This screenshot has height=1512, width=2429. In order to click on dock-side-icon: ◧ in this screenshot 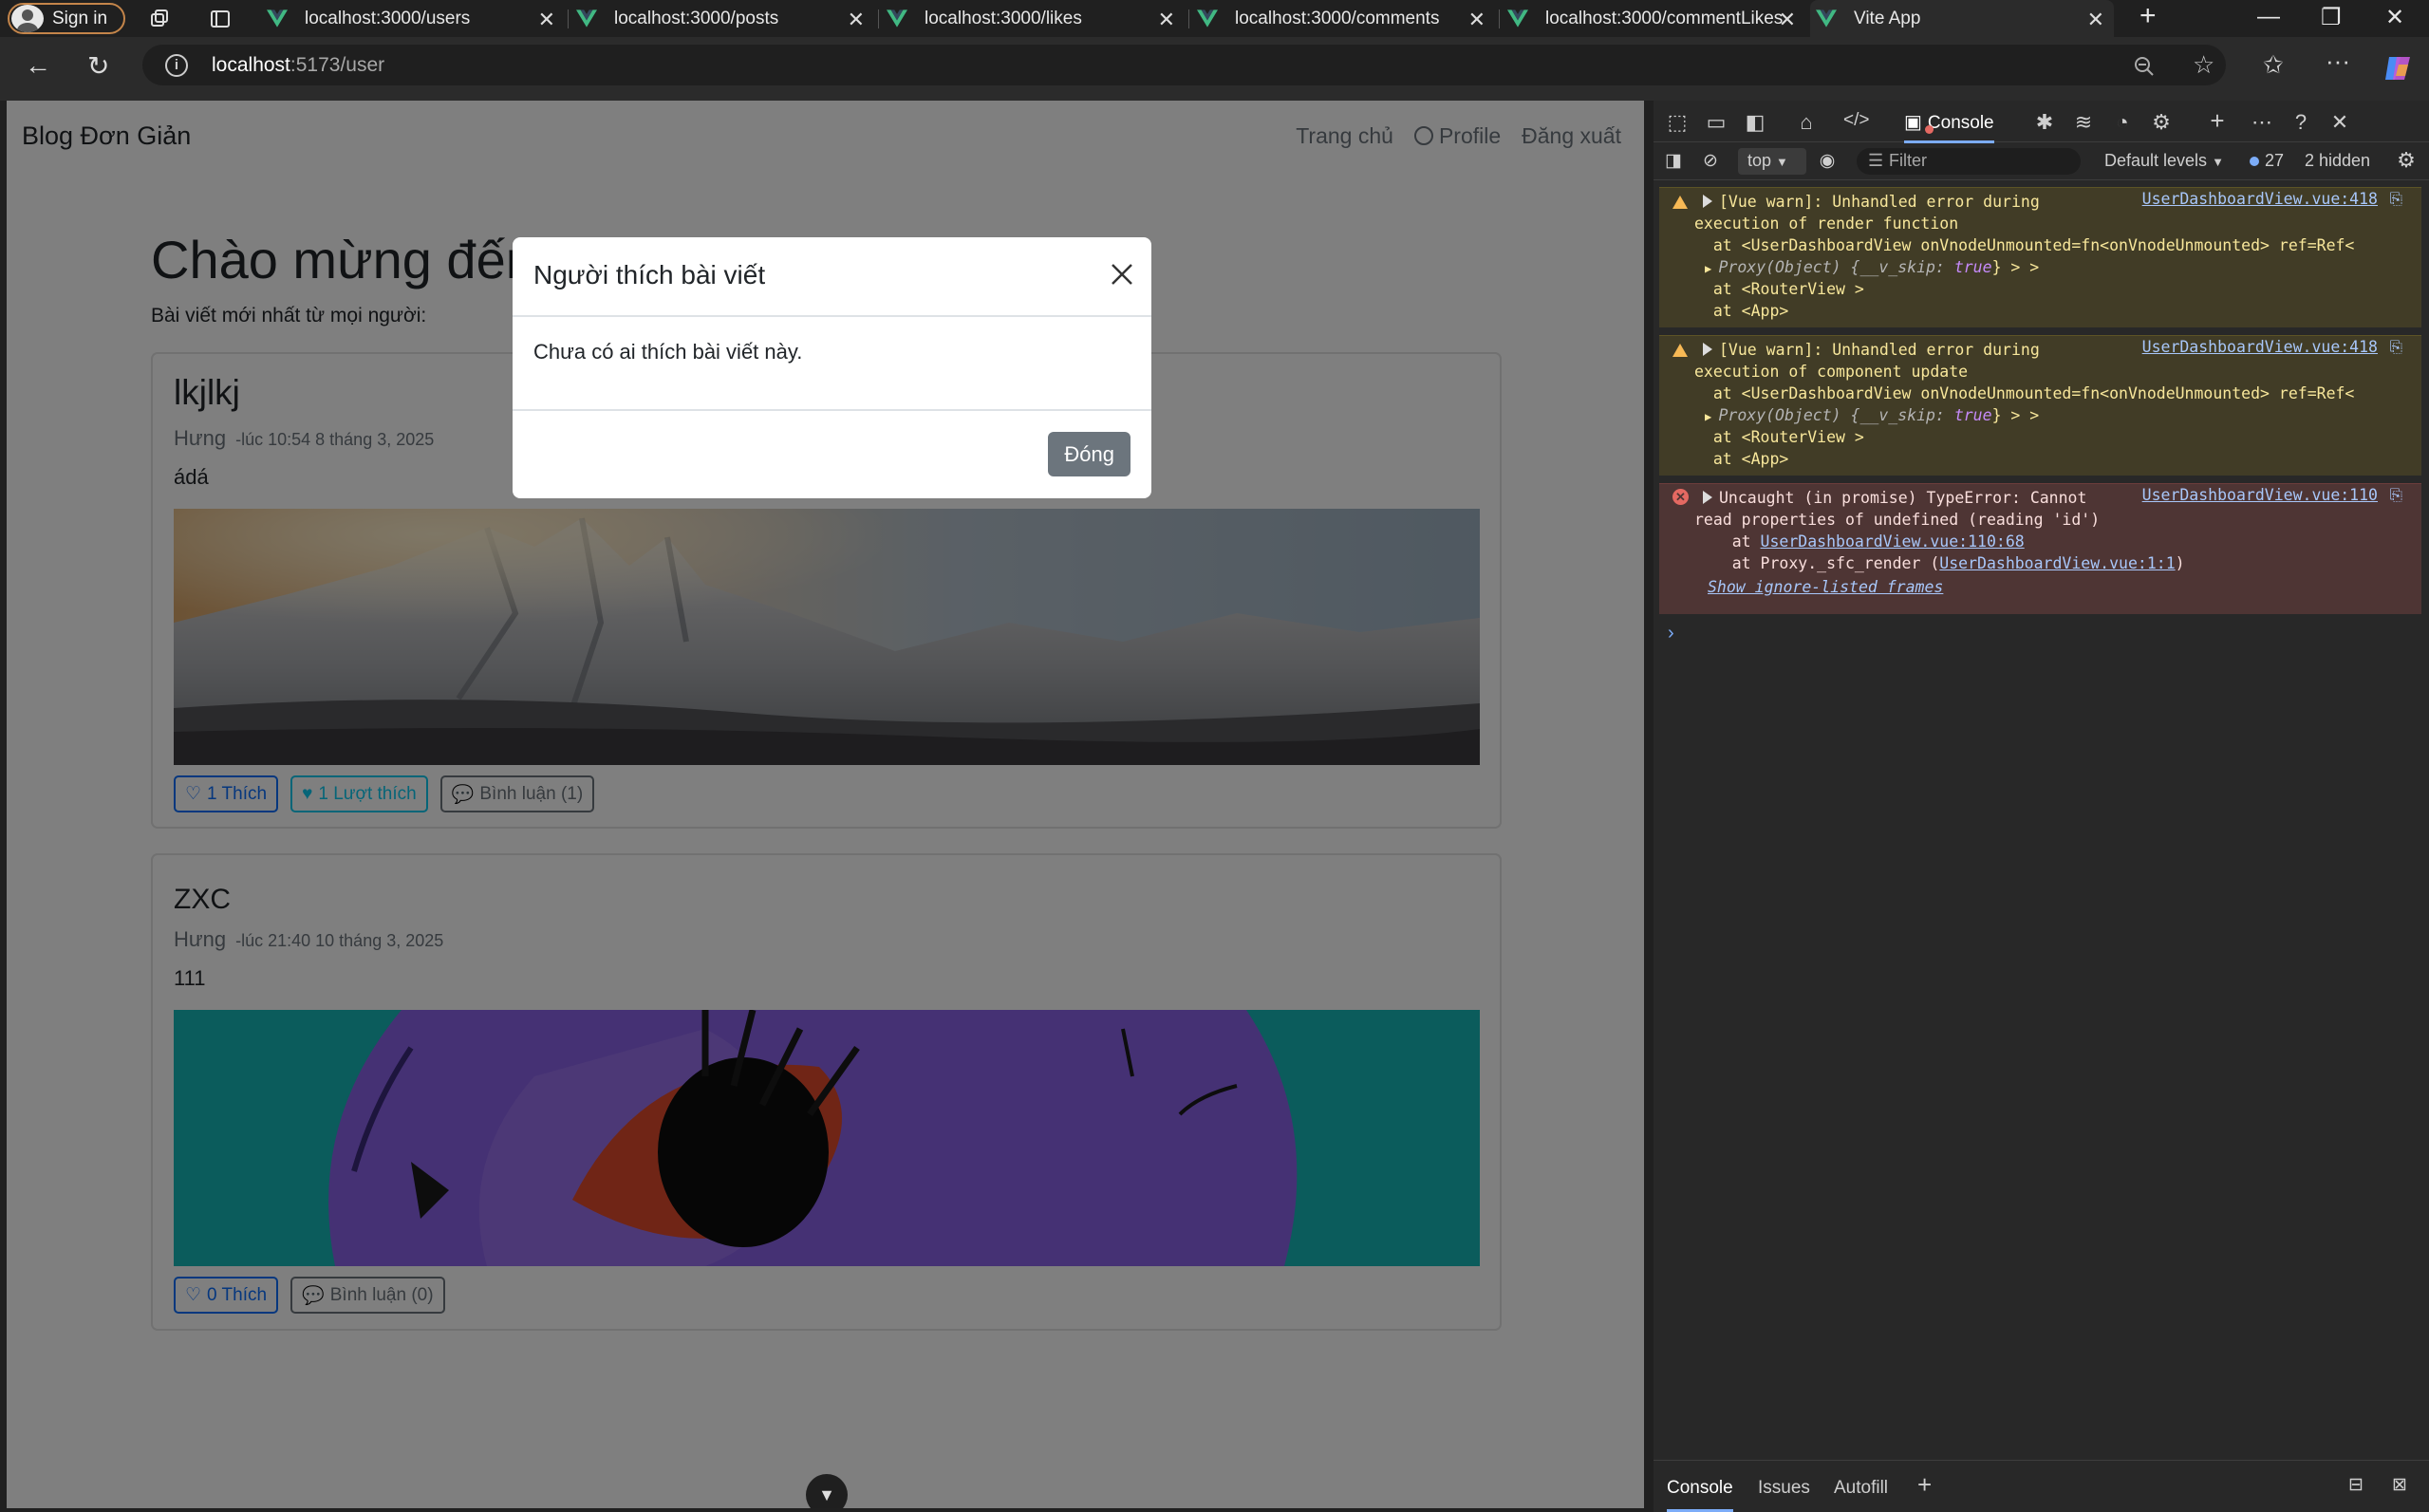, I will do `click(1755, 122)`.